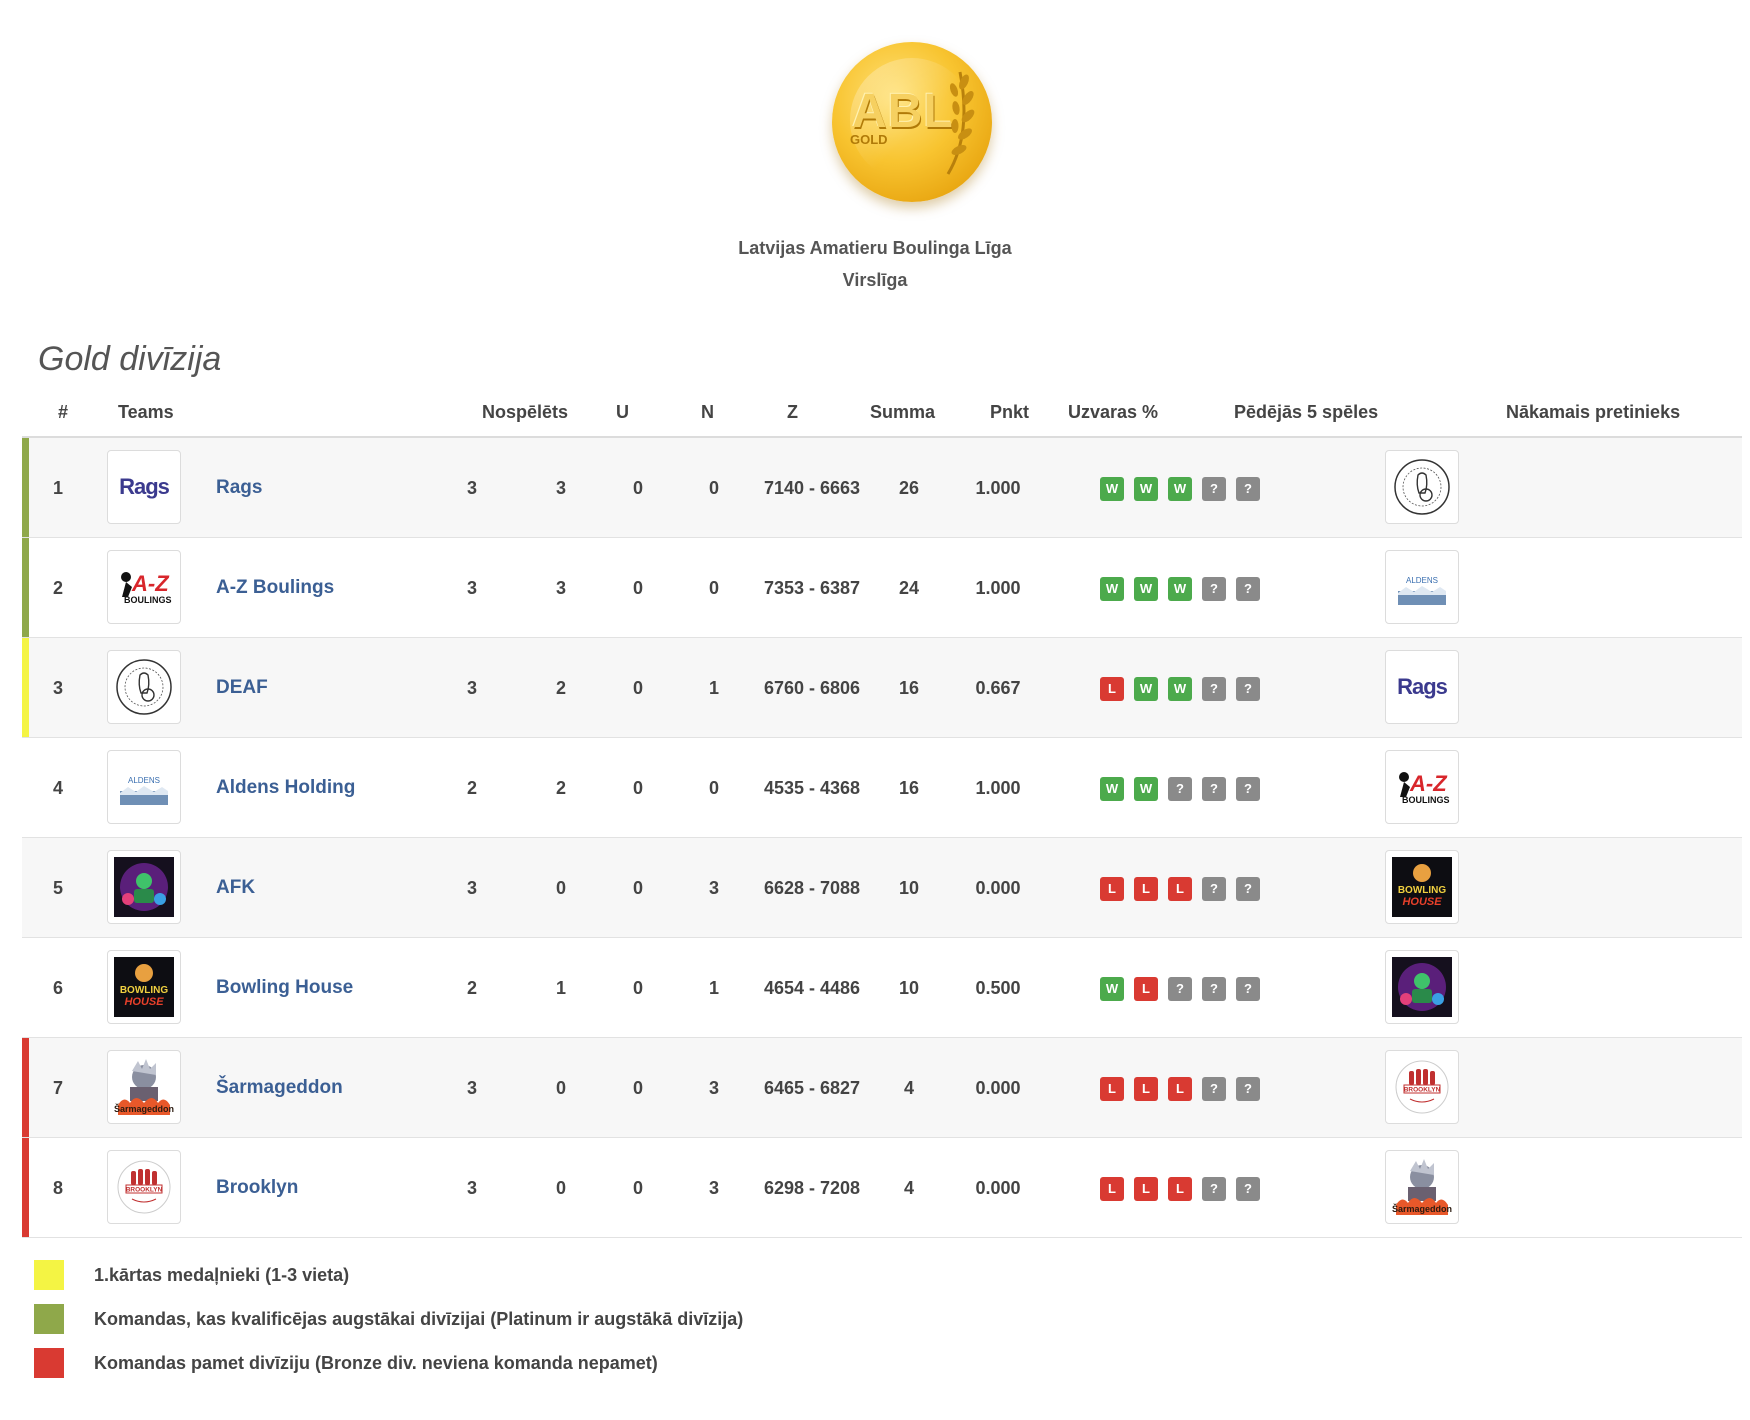 The width and height of the screenshot is (1750, 1420). Describe the element at coordinates (242, 688) in the screenshot. I see `team-link: DEAF` at that location.